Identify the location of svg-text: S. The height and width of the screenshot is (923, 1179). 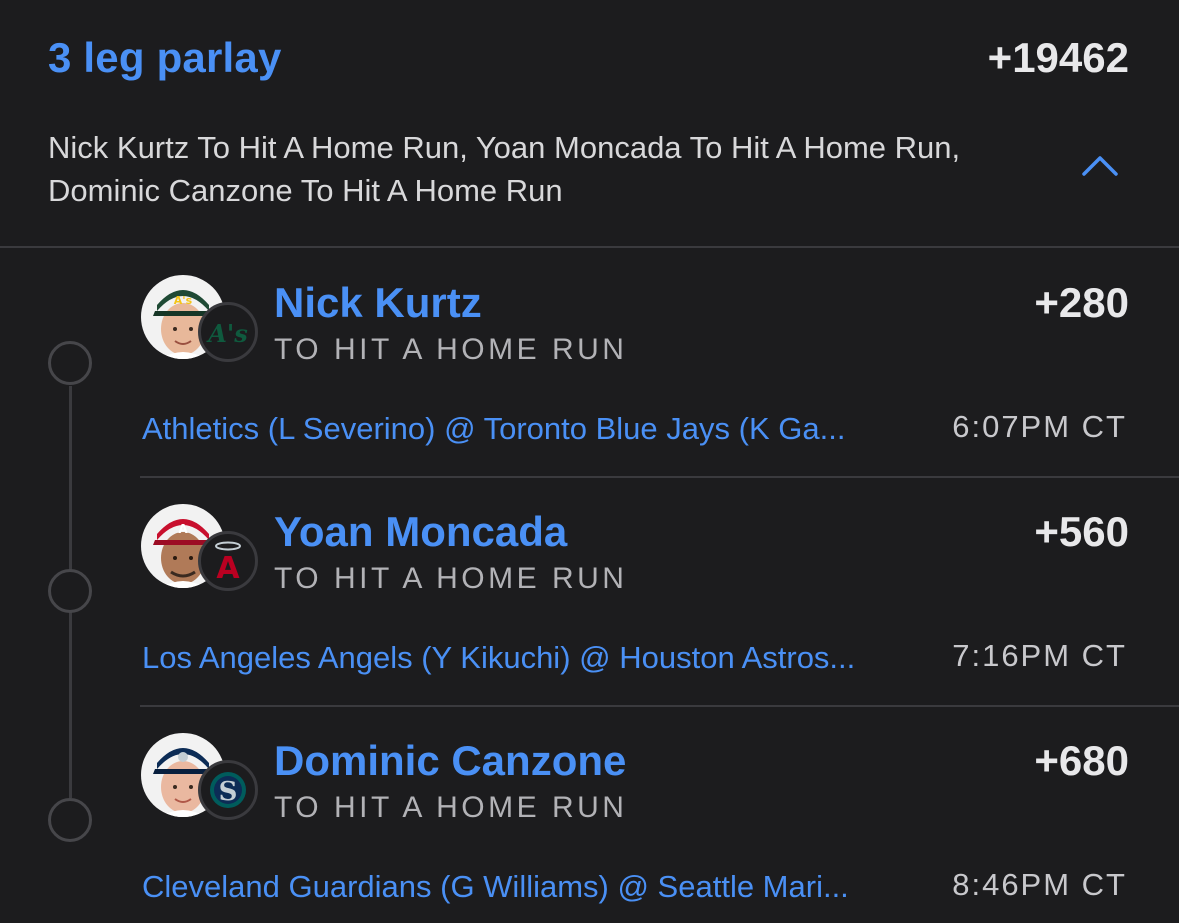
(228, 792).